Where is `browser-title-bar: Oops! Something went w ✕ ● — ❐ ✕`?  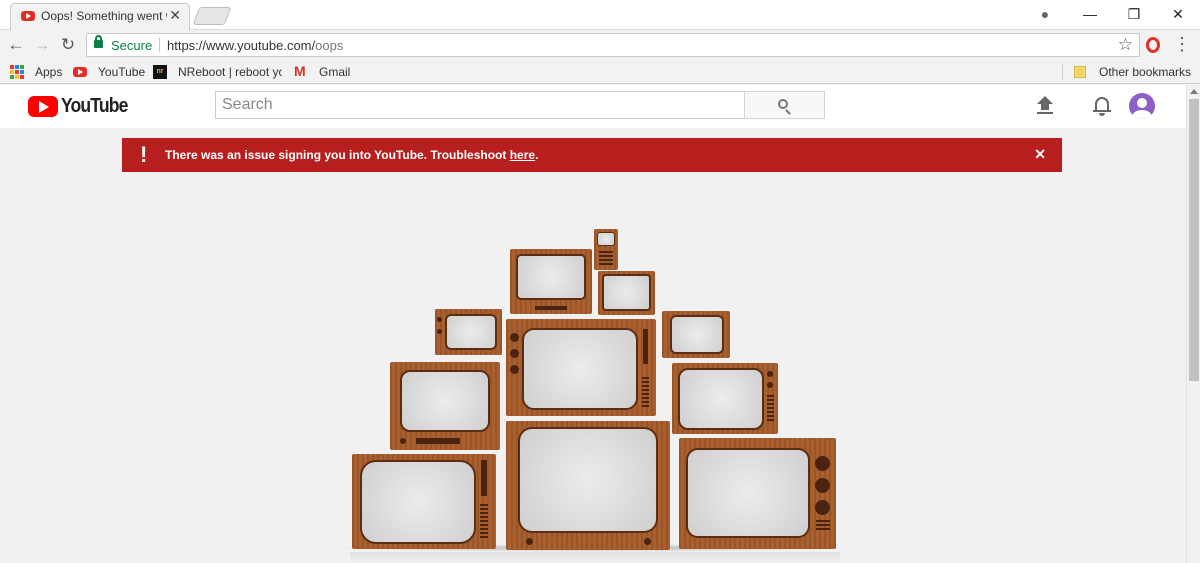 browser-title-bar: Oops! Something went w ✕ ● — ❐ ✕ is located at coordinates (600, 15).